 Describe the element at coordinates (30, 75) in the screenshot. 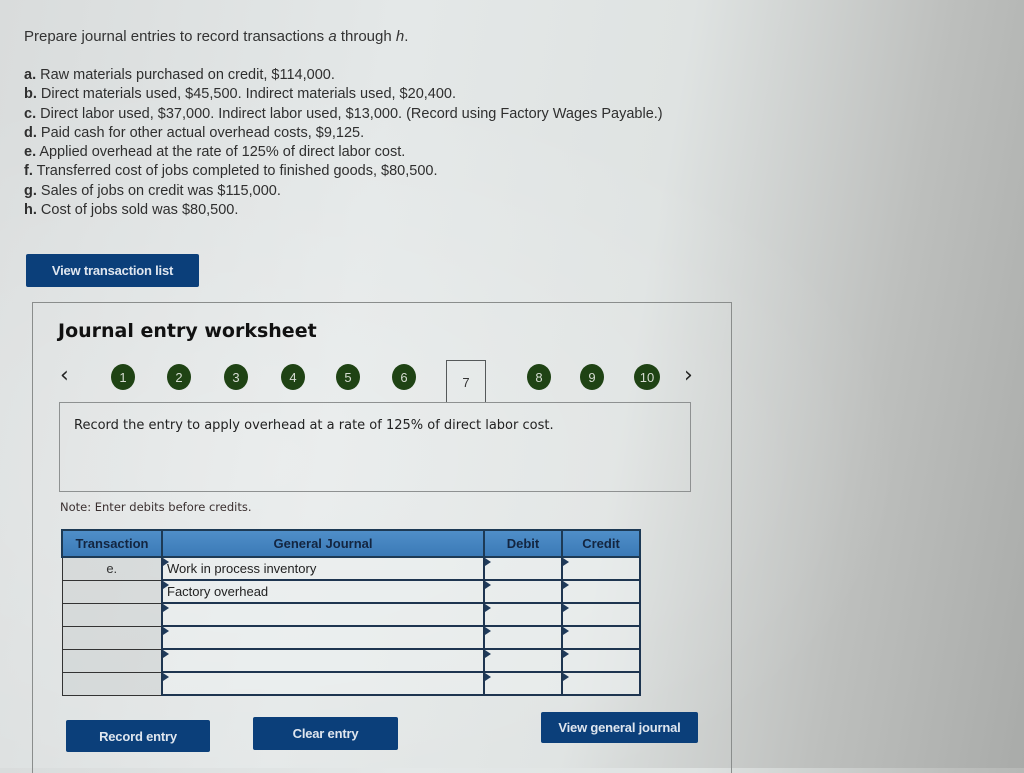

I see `transaction-letter: a.` at that location.